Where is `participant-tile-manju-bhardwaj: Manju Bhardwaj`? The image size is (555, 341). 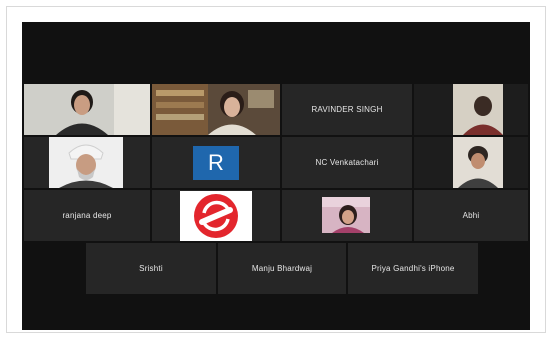
participant-tile-manju-bhardwaj: Manju Bhardwaj is located at coordinates (282, 268).